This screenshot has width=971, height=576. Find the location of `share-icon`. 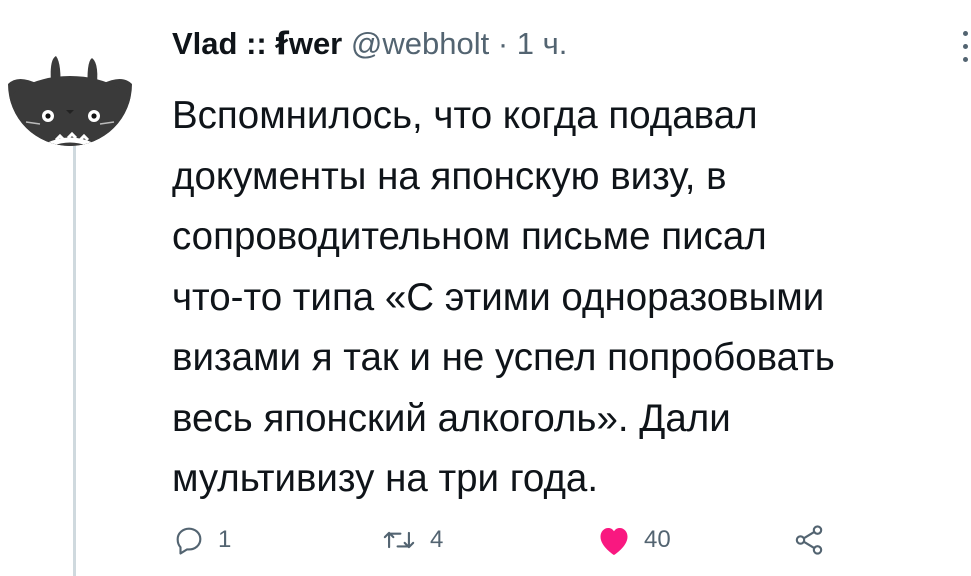

share-icon is located at coordinates (809, 540).